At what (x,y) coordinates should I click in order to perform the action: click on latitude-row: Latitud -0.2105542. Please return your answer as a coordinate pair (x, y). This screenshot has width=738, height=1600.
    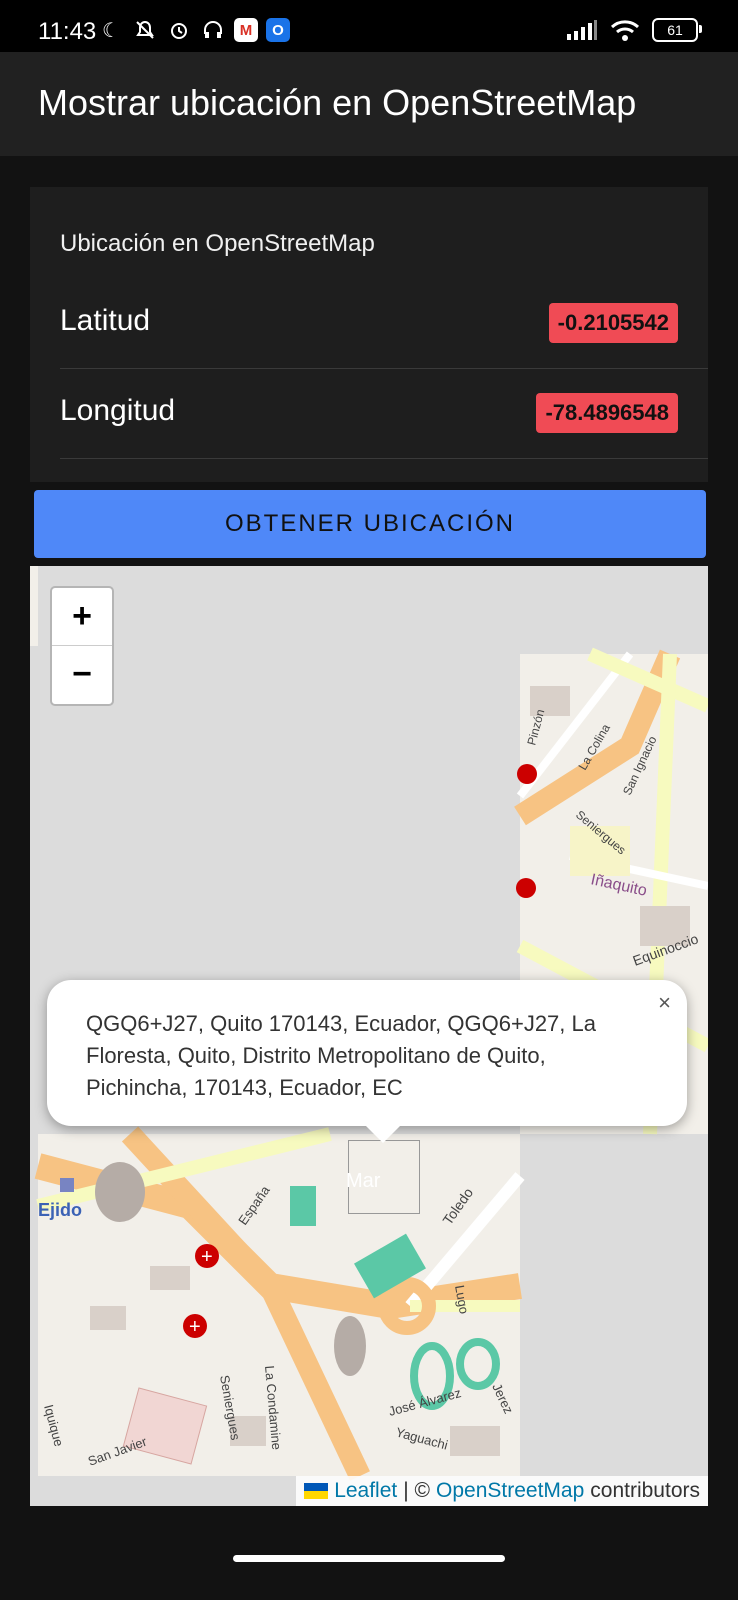
    Looking at the image, I should click on (384, 323).